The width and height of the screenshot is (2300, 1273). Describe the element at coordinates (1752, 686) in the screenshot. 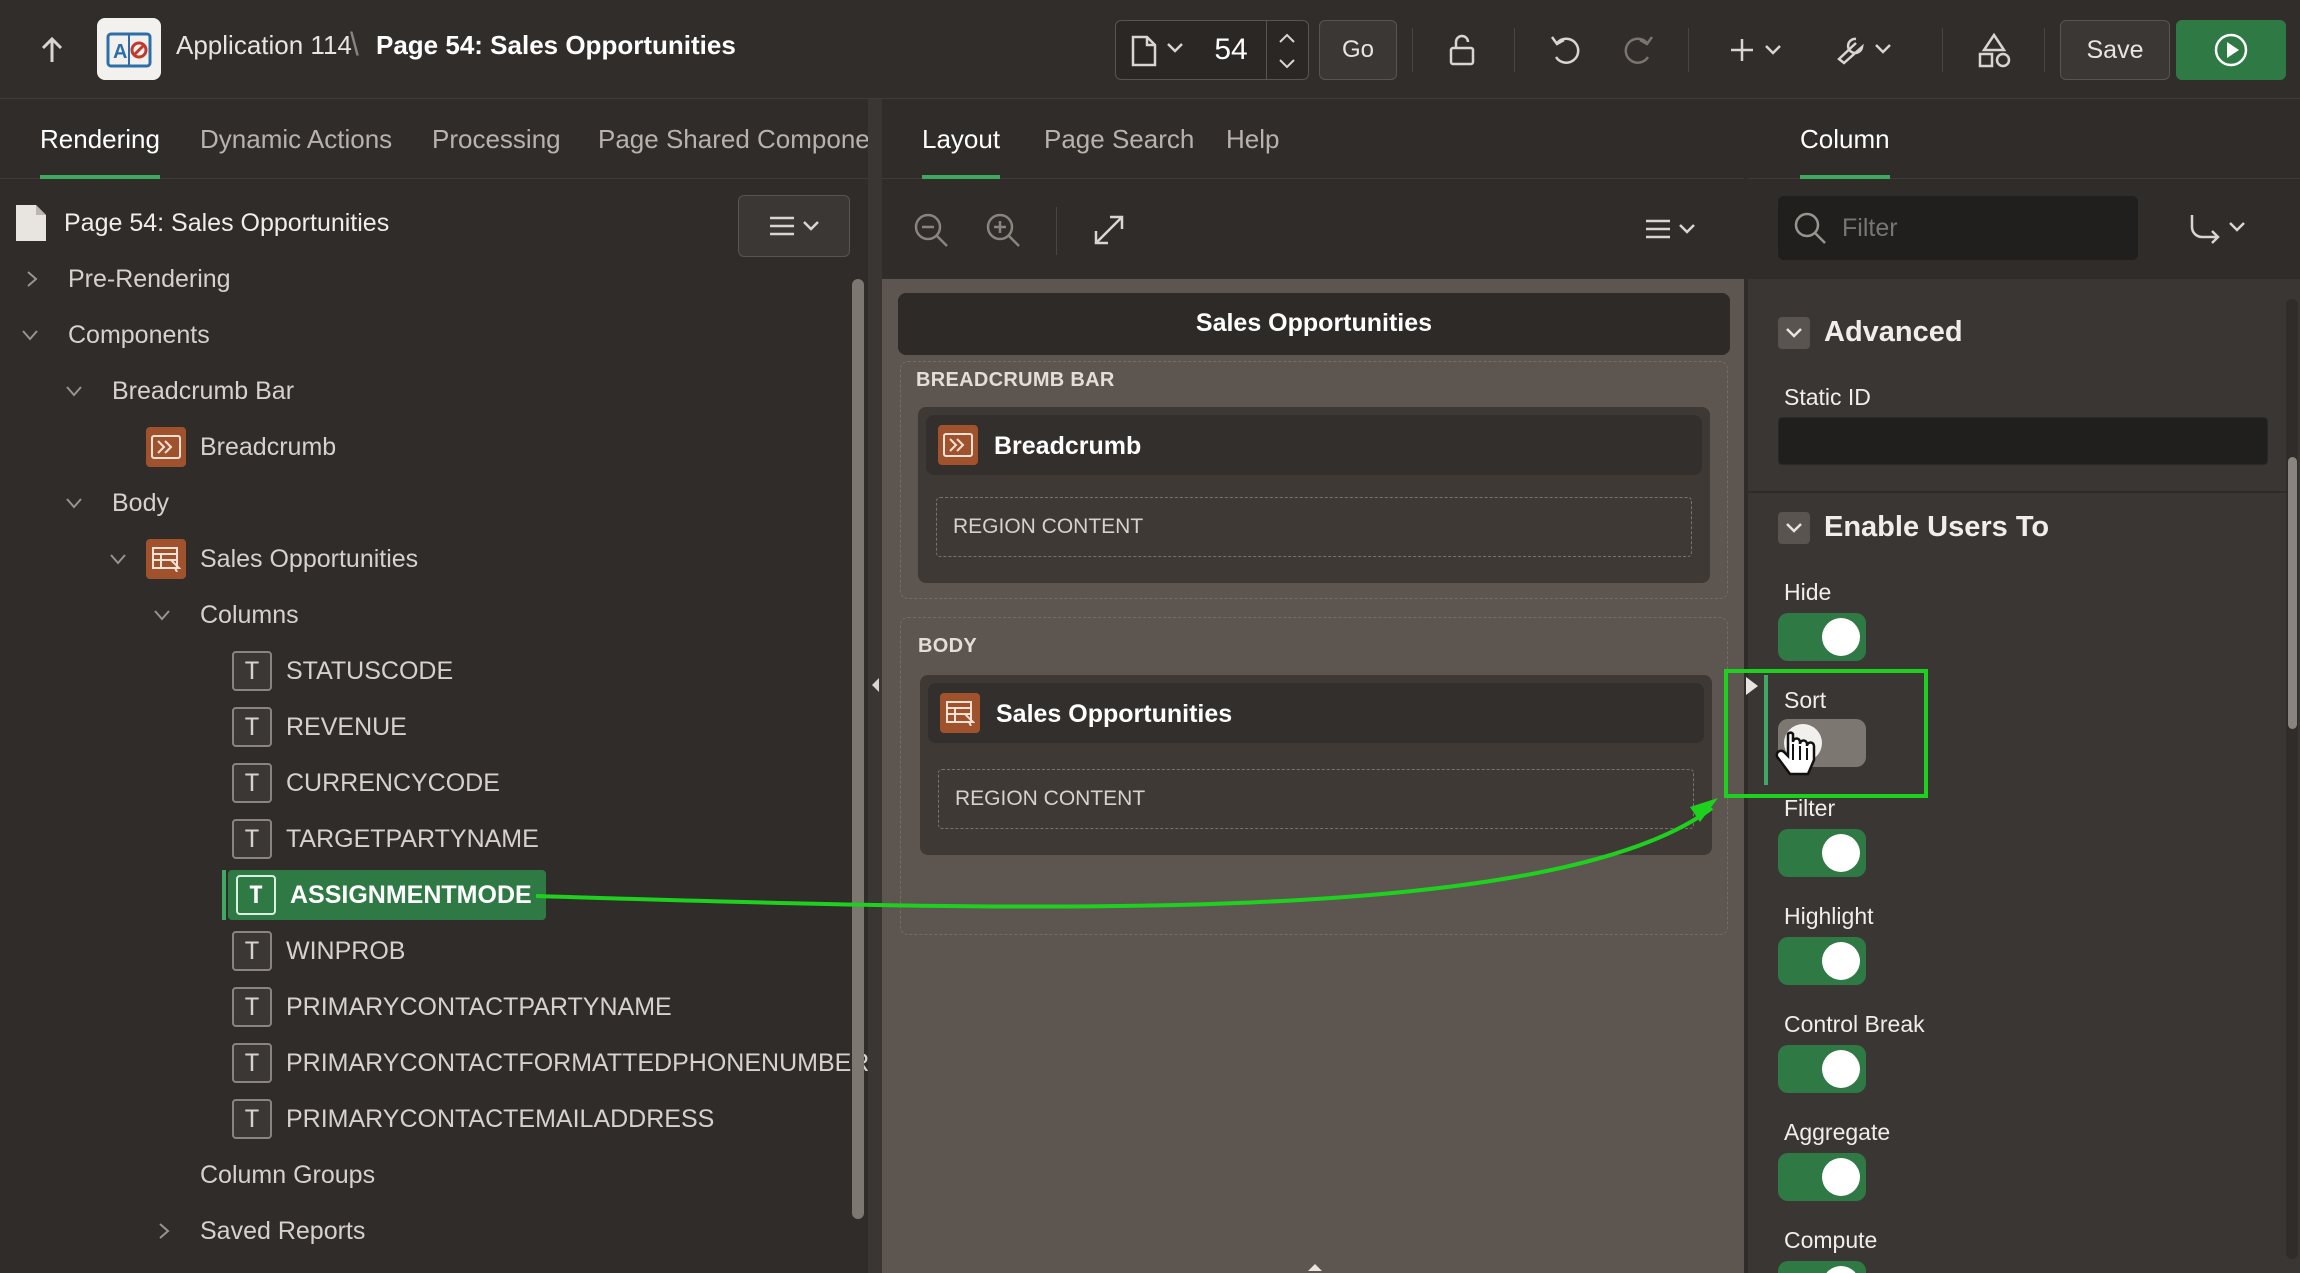

I see `expand-triangle-icon` at that location.